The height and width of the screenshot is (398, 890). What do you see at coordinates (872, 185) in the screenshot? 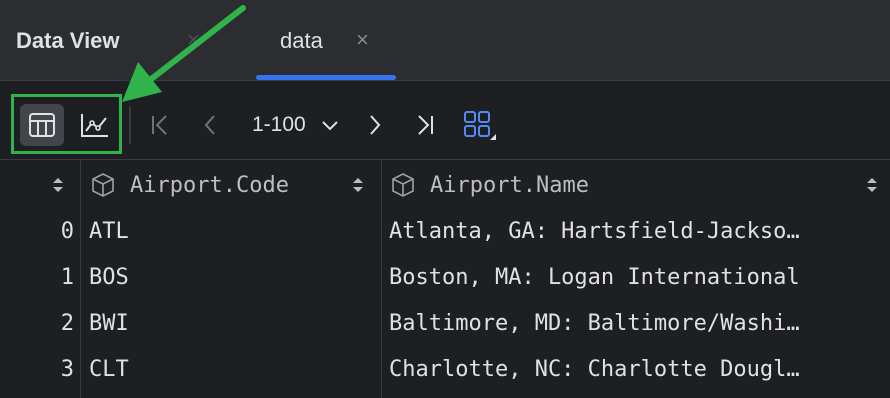
I see `sort-name-icon` at bounding box center [872, 185].